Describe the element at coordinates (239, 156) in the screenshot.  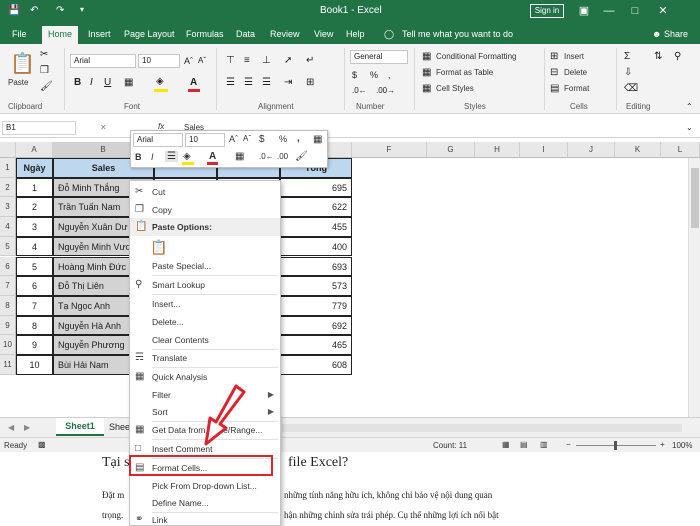
I see `mini-borders-icon: ▦` at that location.